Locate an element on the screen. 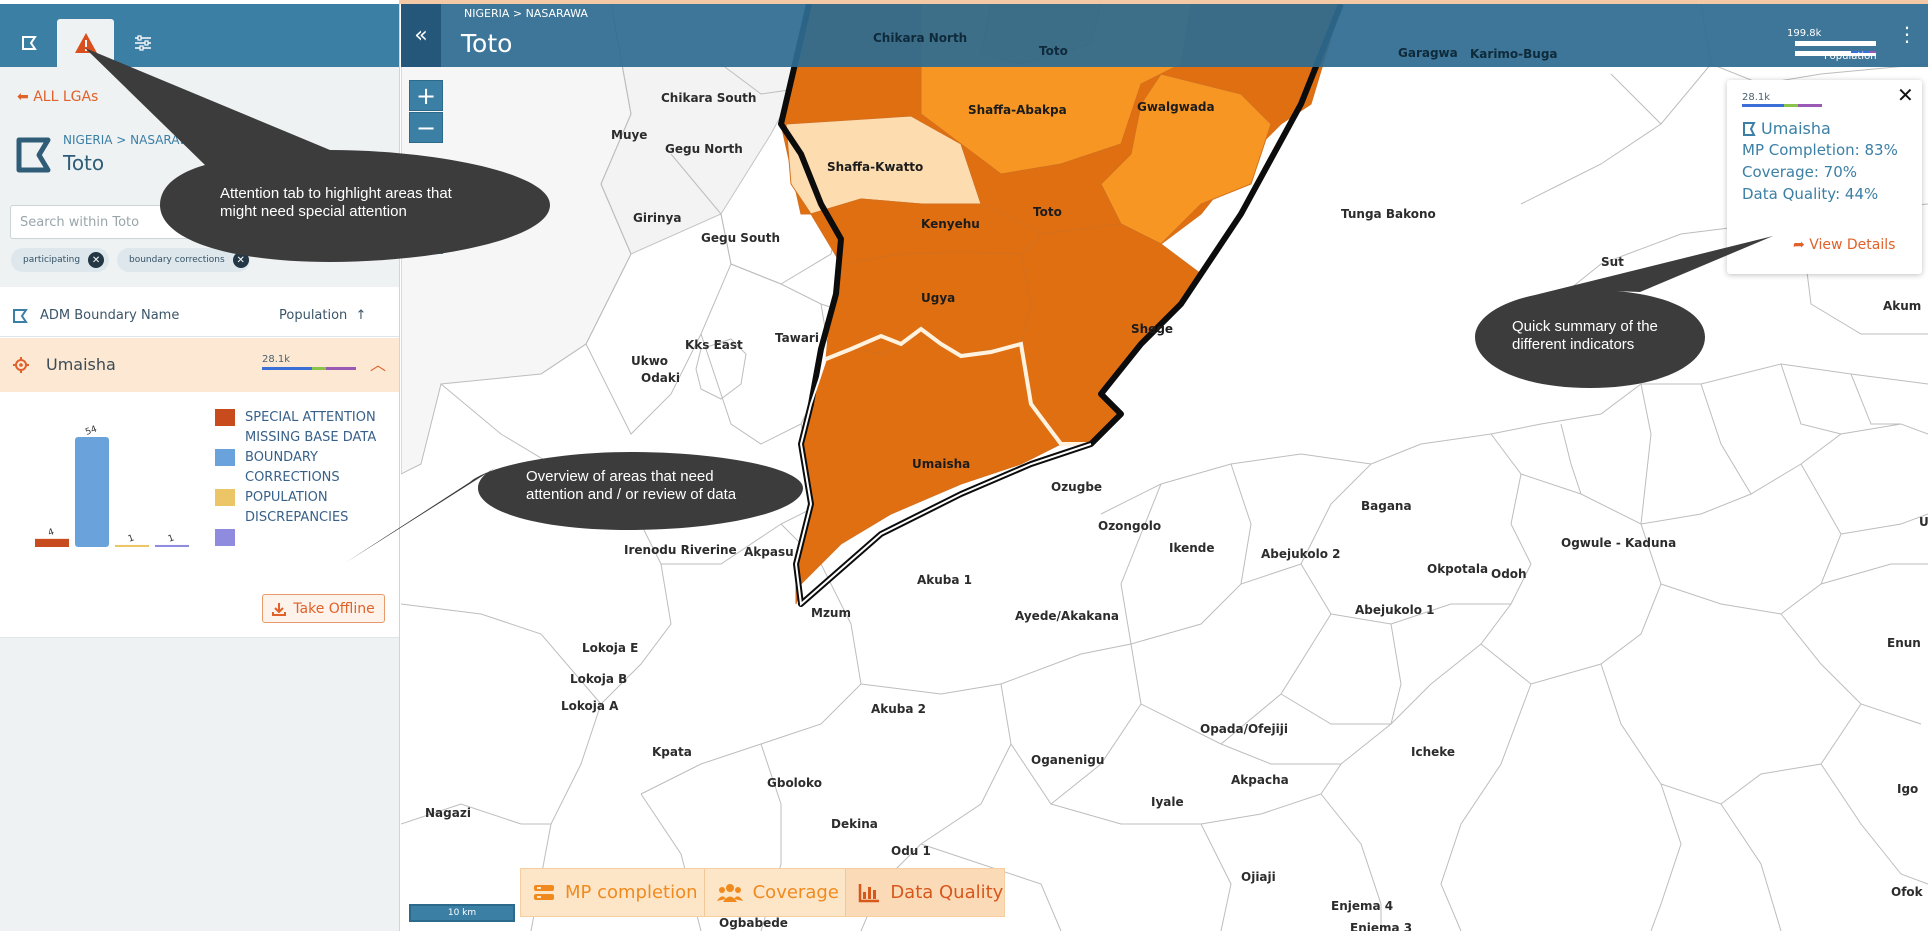 Image resolution: width=1928 pixels, height=931 pixels. legend-item-1: MISSING BASE DATA is located at coordinates (297, 438).